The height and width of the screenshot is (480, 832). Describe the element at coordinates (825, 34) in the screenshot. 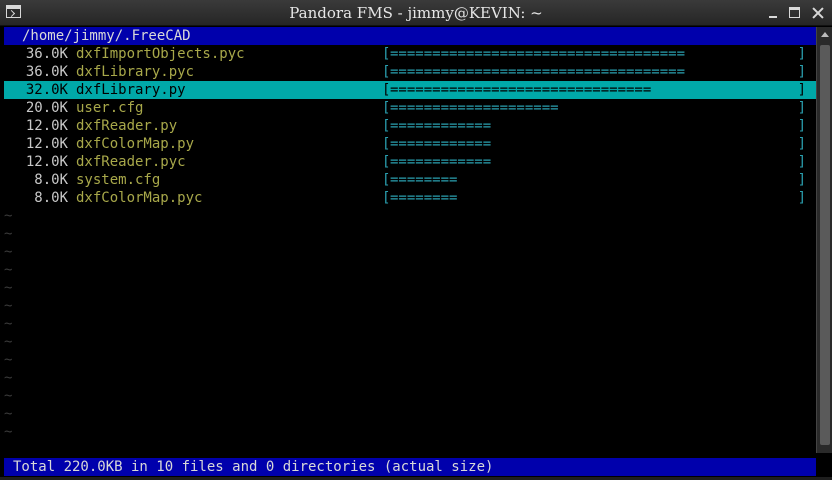

I see `scroll-up-arrow-icon` at that location.